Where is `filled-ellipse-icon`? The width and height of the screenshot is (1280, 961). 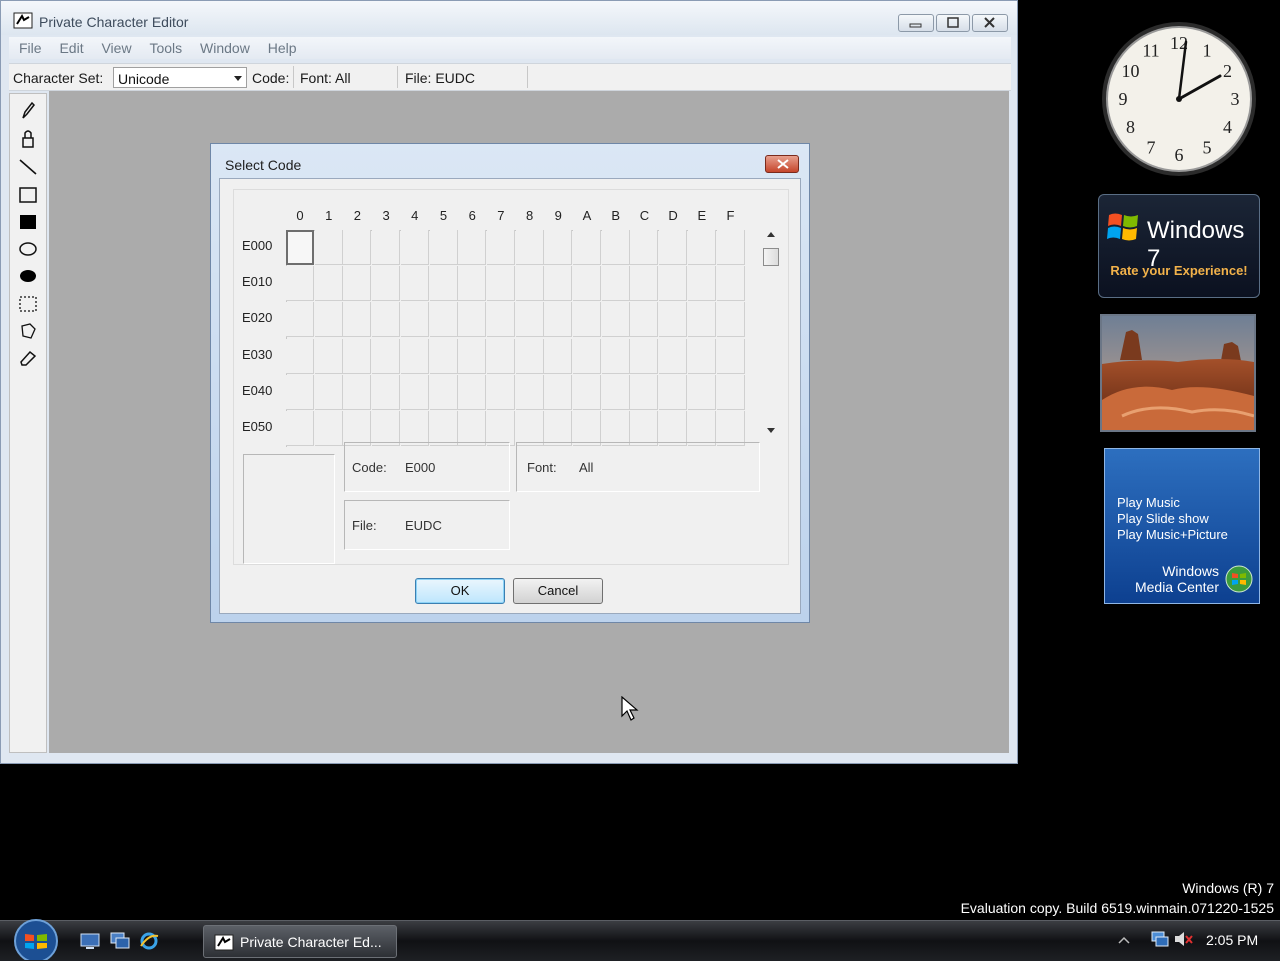
filled-ellipse-icon is located at coordinates (28, 276).